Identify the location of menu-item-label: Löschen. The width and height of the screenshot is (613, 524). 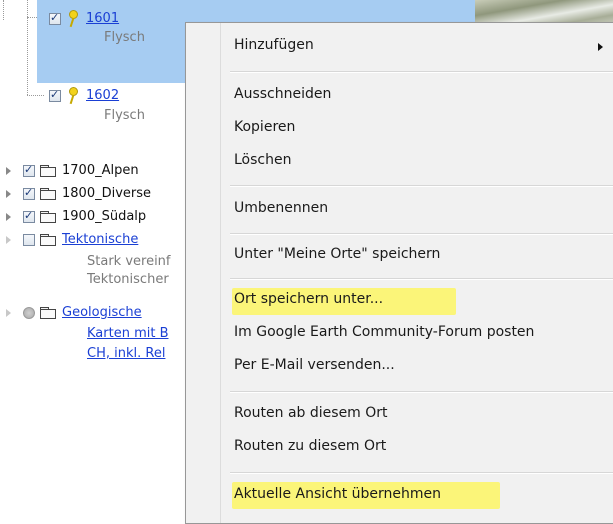
(263, 160).